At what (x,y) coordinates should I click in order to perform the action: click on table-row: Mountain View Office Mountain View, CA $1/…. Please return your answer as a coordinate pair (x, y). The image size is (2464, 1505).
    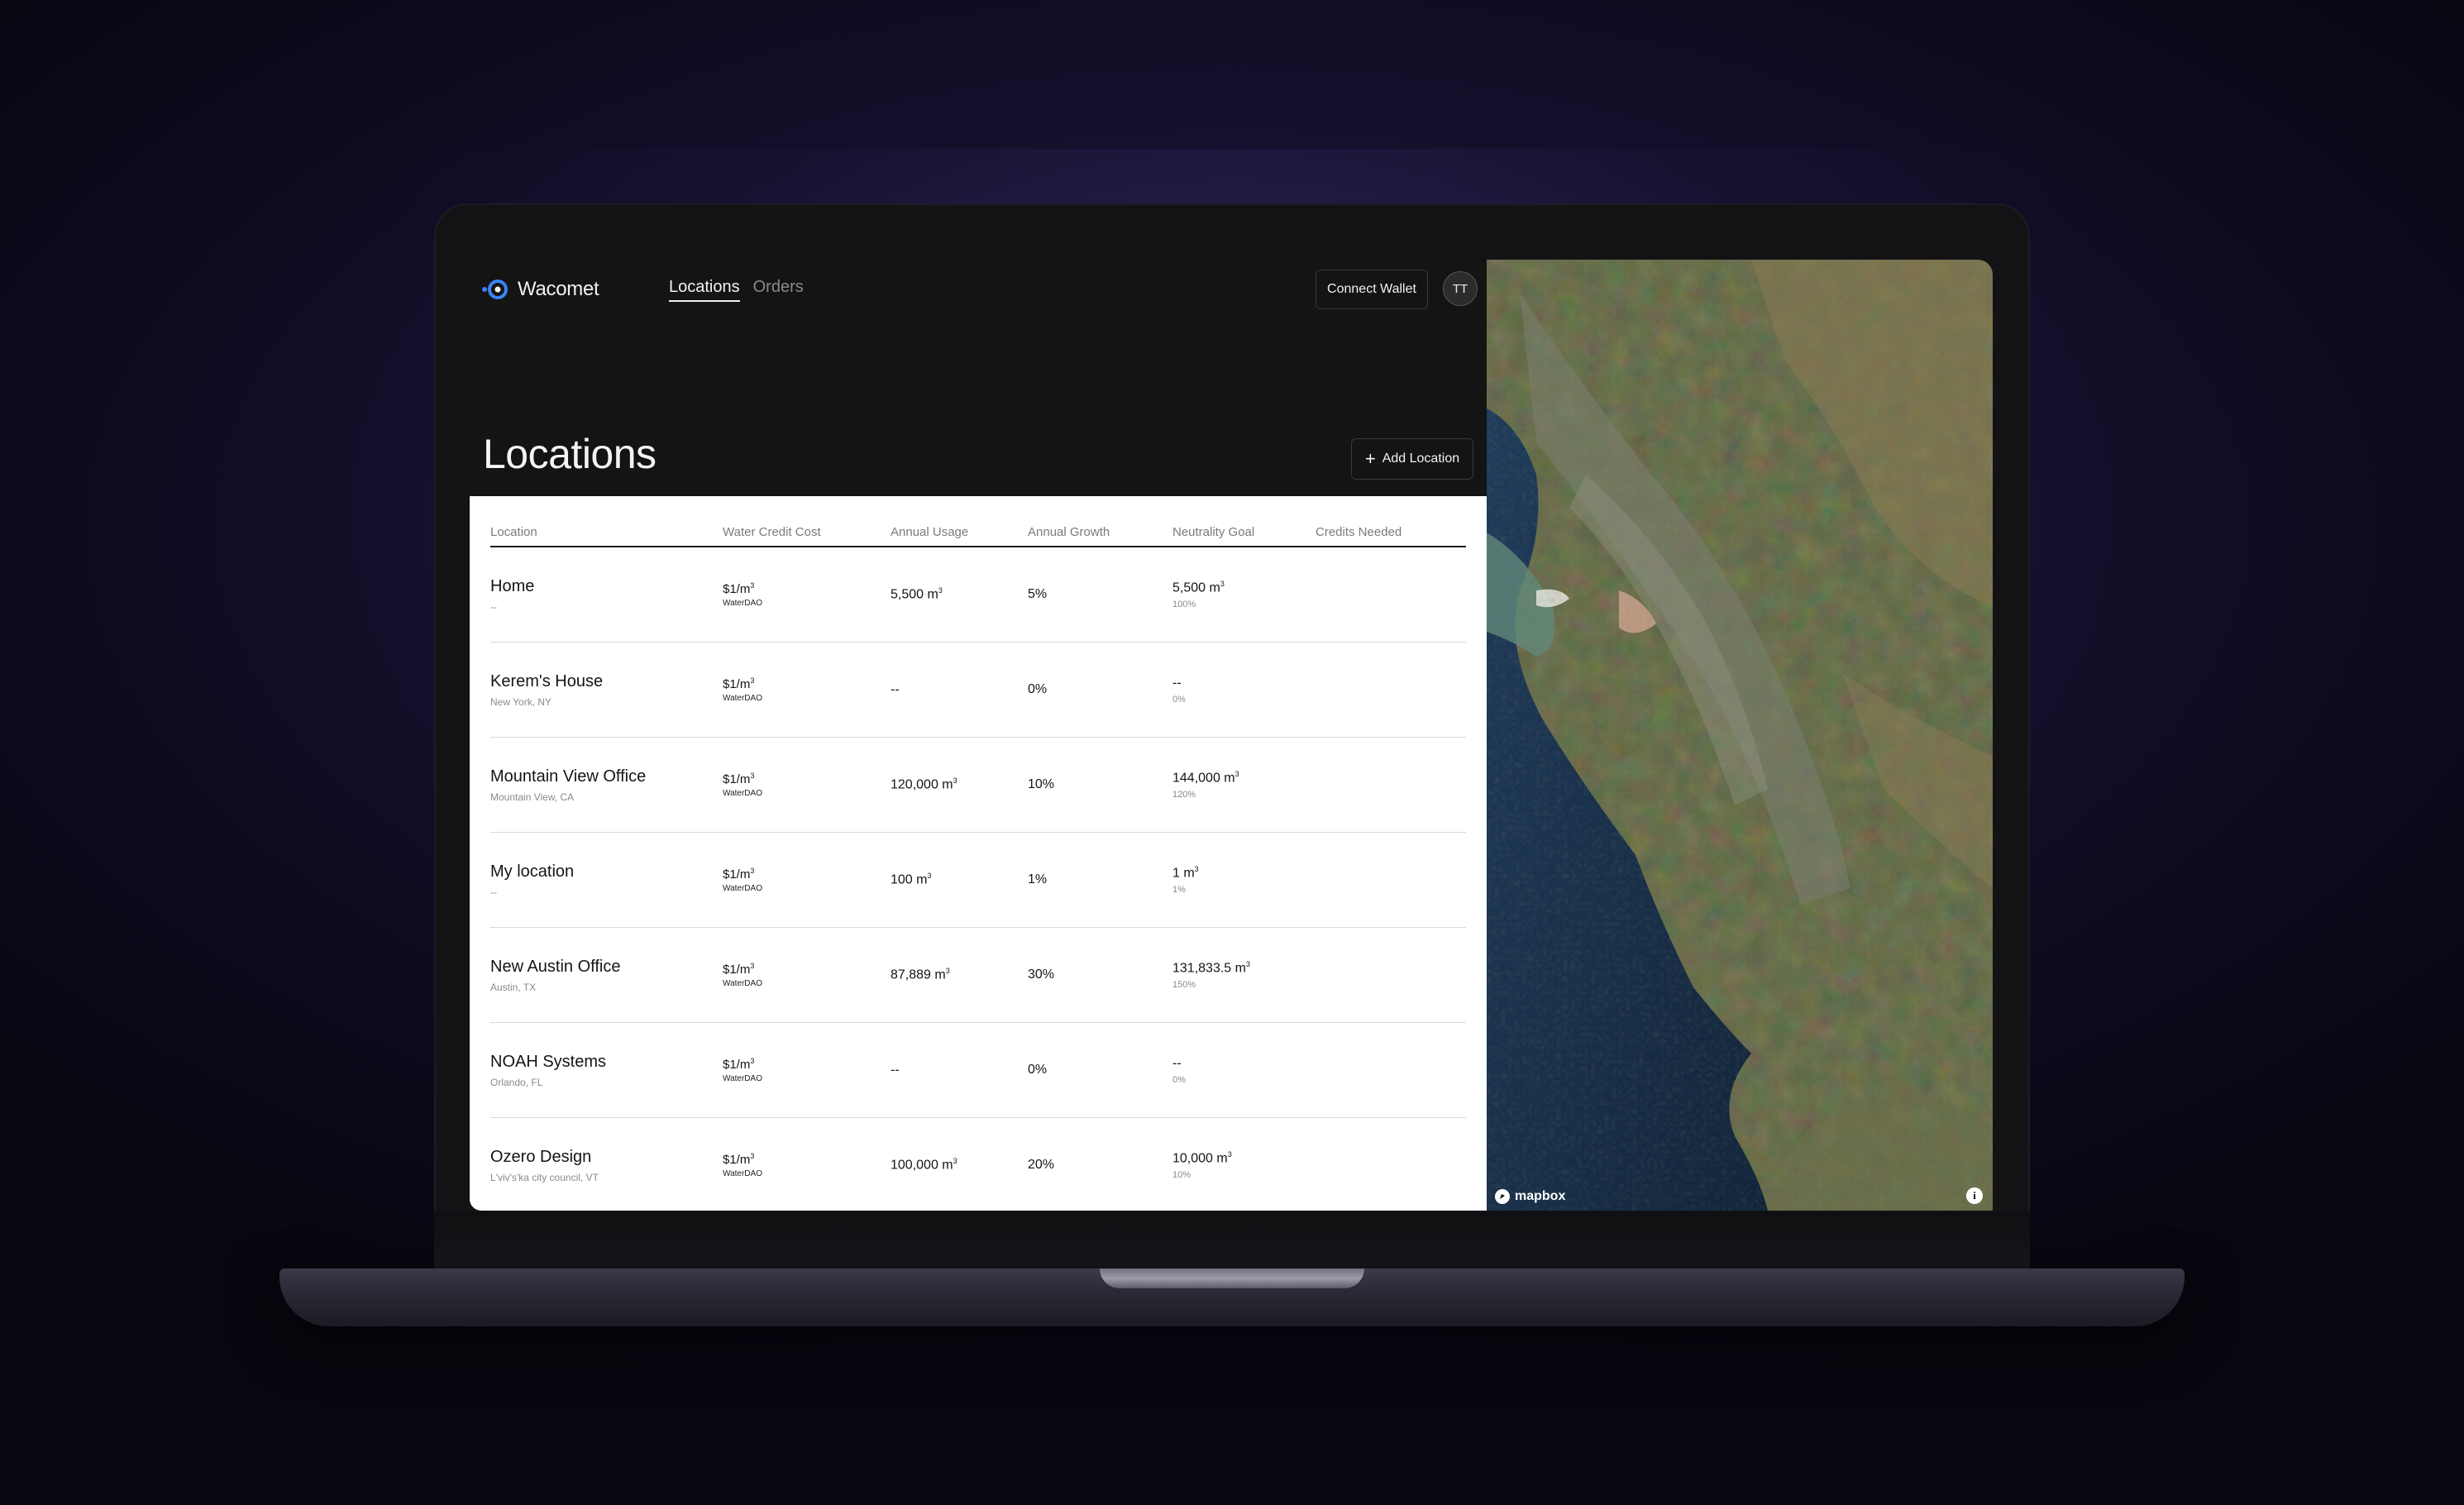
    Looking at the image, I should click on (978, 785).